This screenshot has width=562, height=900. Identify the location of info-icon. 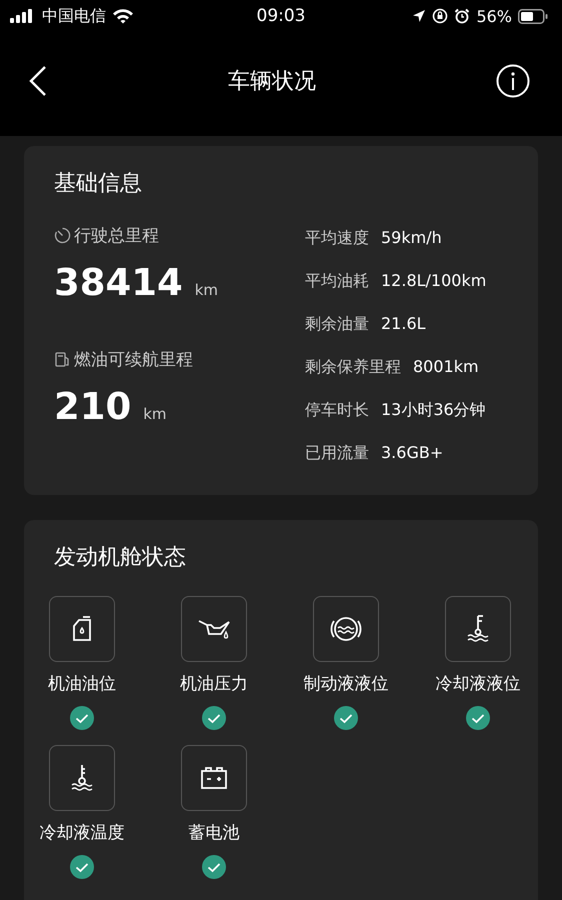
(513, 81).